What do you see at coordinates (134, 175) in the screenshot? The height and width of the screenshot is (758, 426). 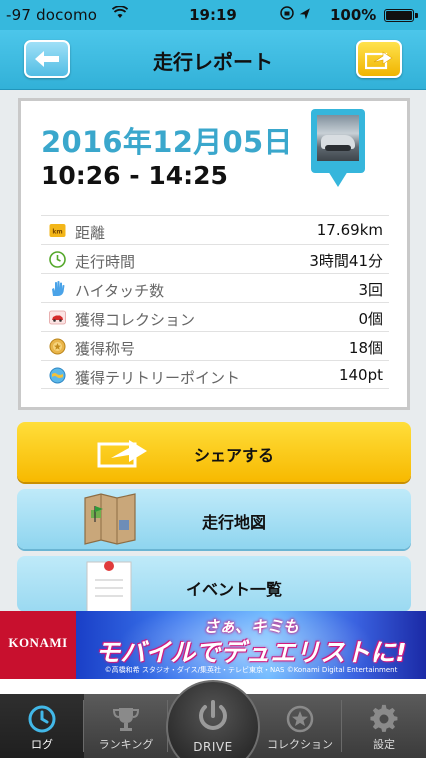 I see `report-time-range: 10:26 - 14:25` at bounding box center [134, 175].